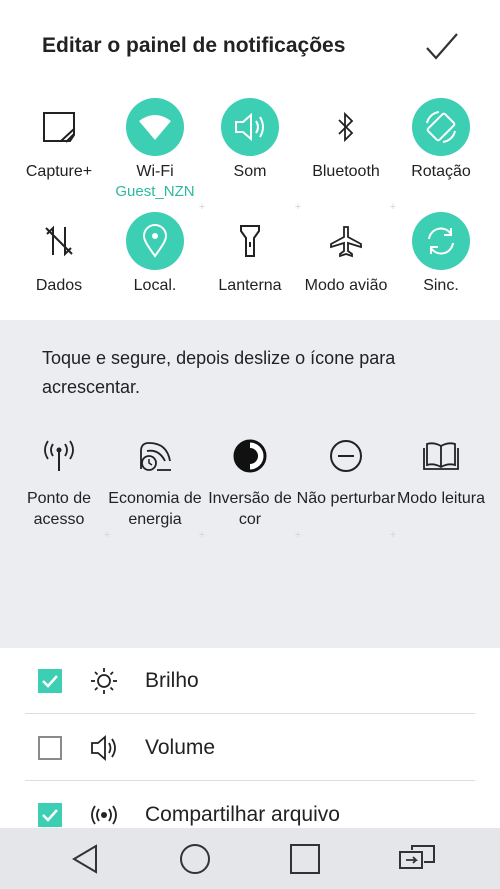 The height and width of the screenshot is (889, 500). I want to click on home-icon, so click(195, 859).